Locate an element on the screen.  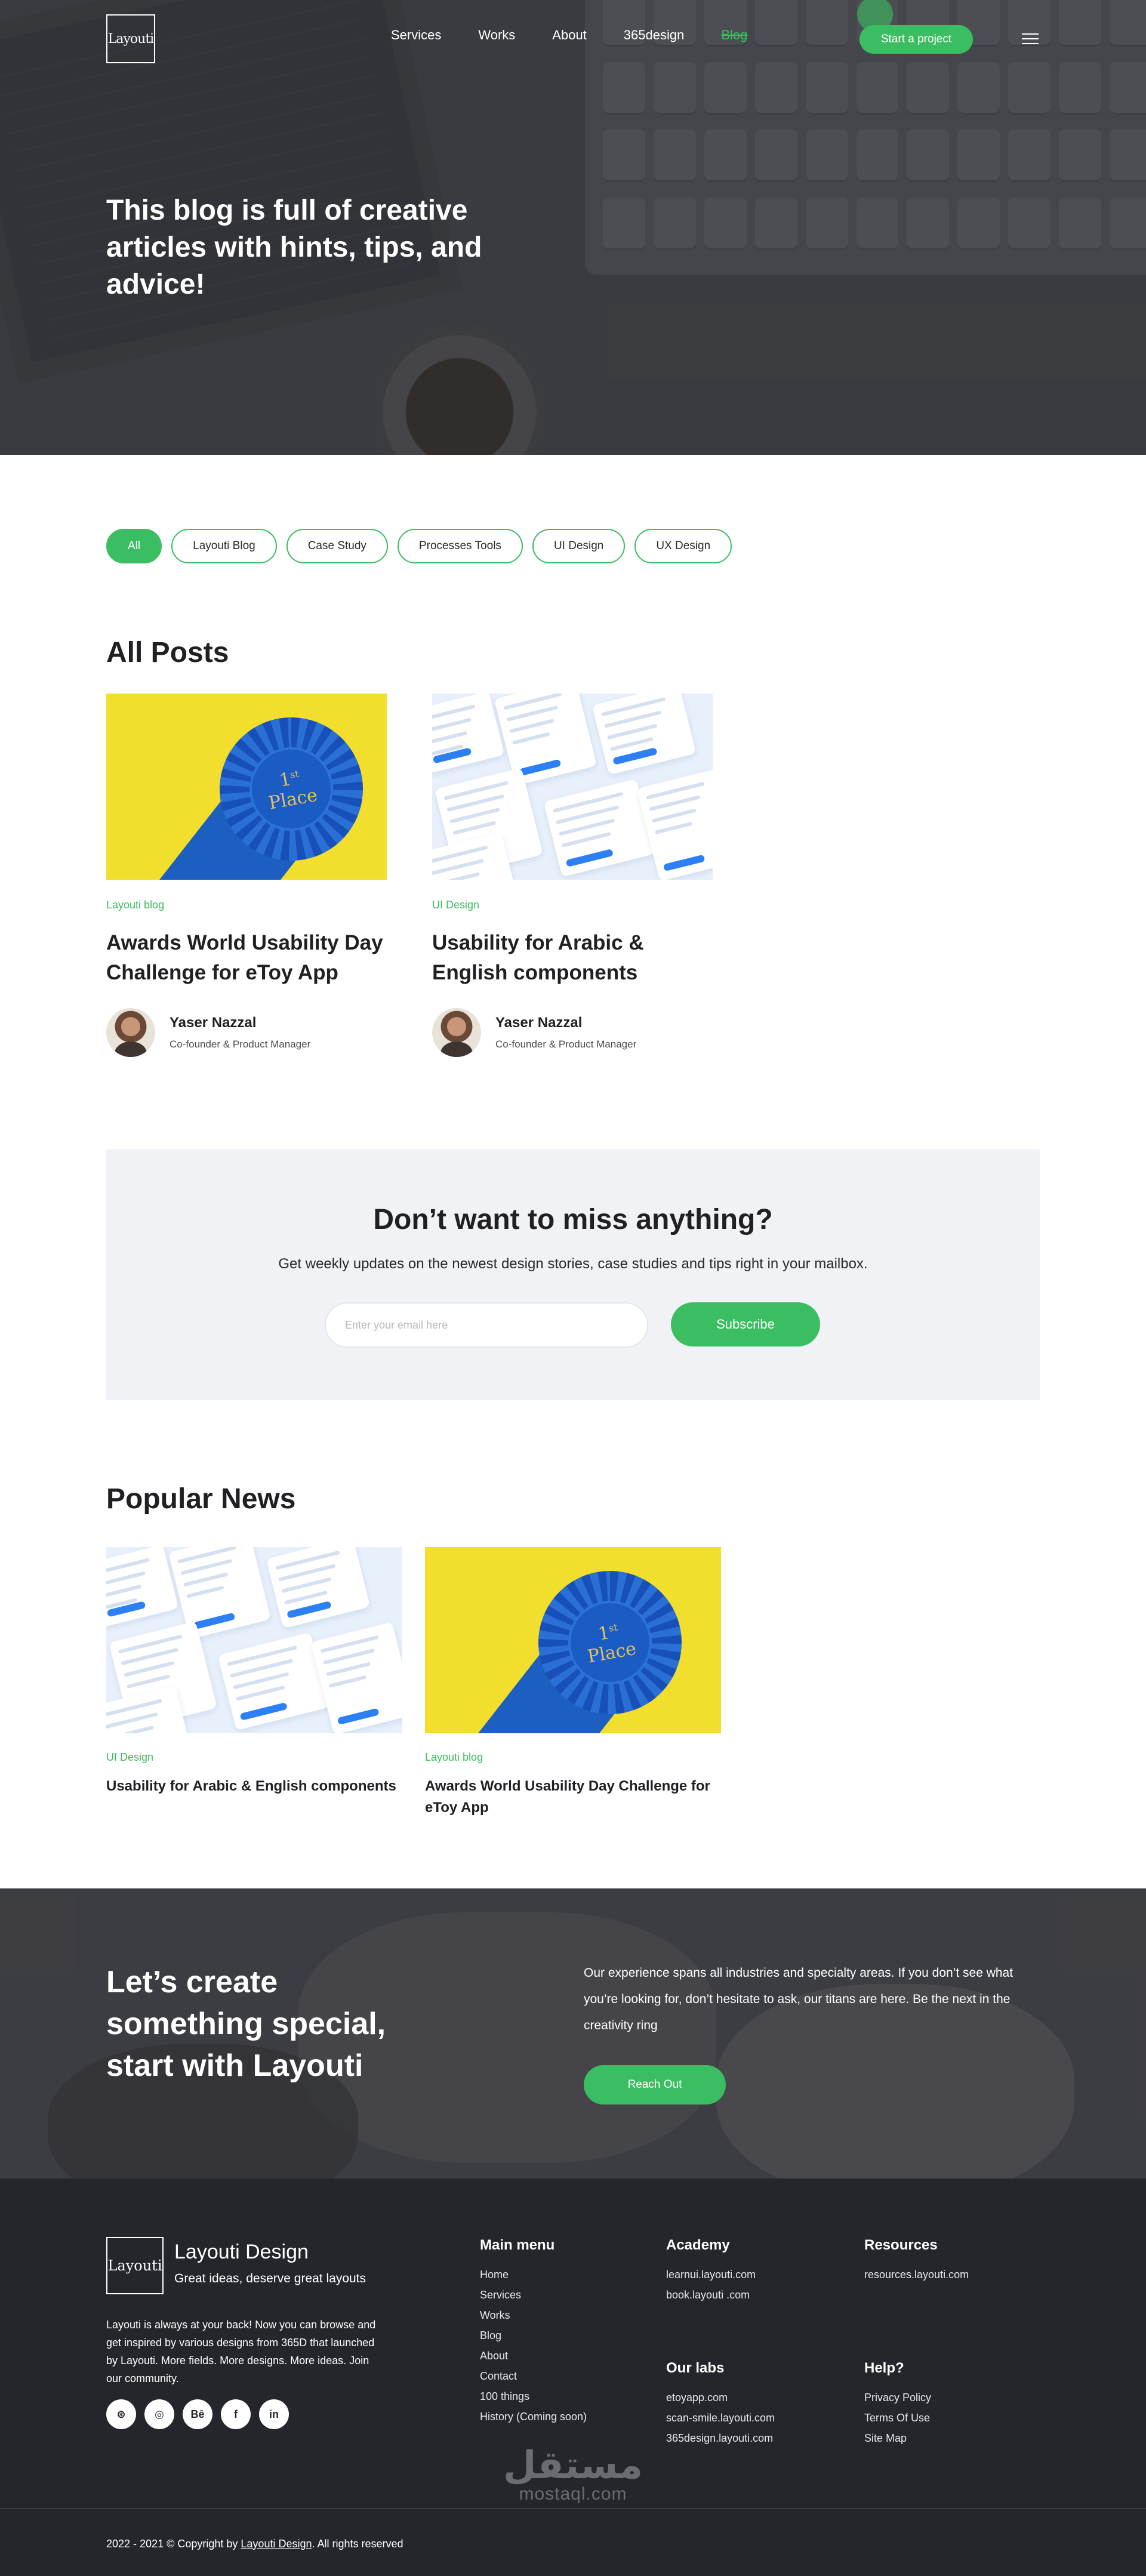
facebook-icon: f is located at coordinates (236, 2414).